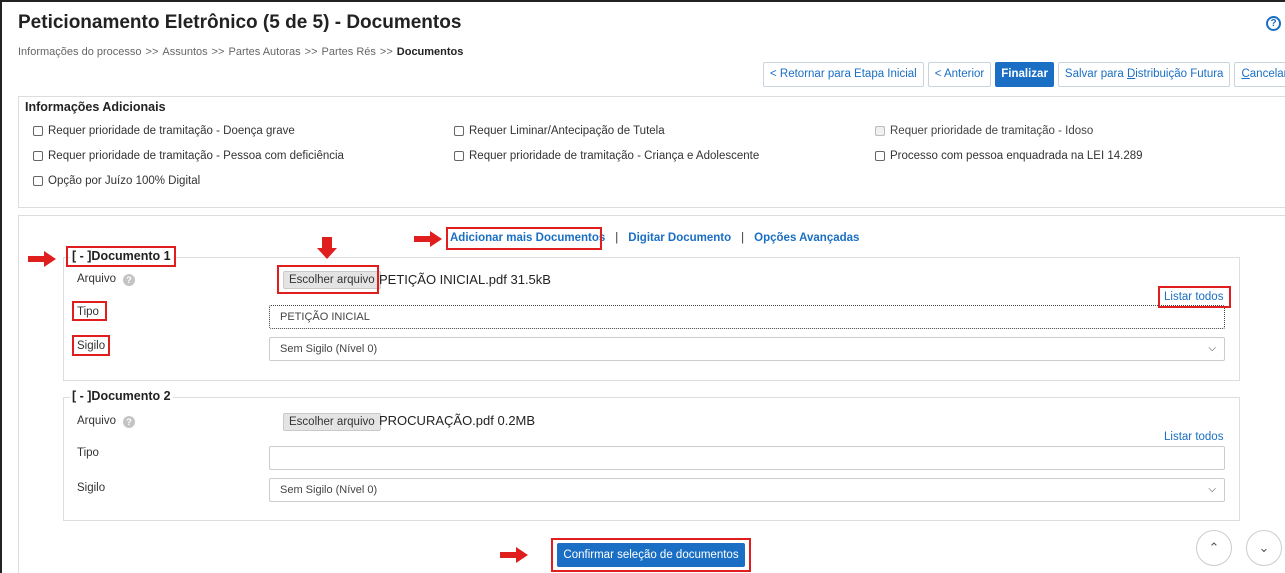 The height and width of the screenshot is (573, 1285). I want to click on highlight-confirm, so click(651, 555).